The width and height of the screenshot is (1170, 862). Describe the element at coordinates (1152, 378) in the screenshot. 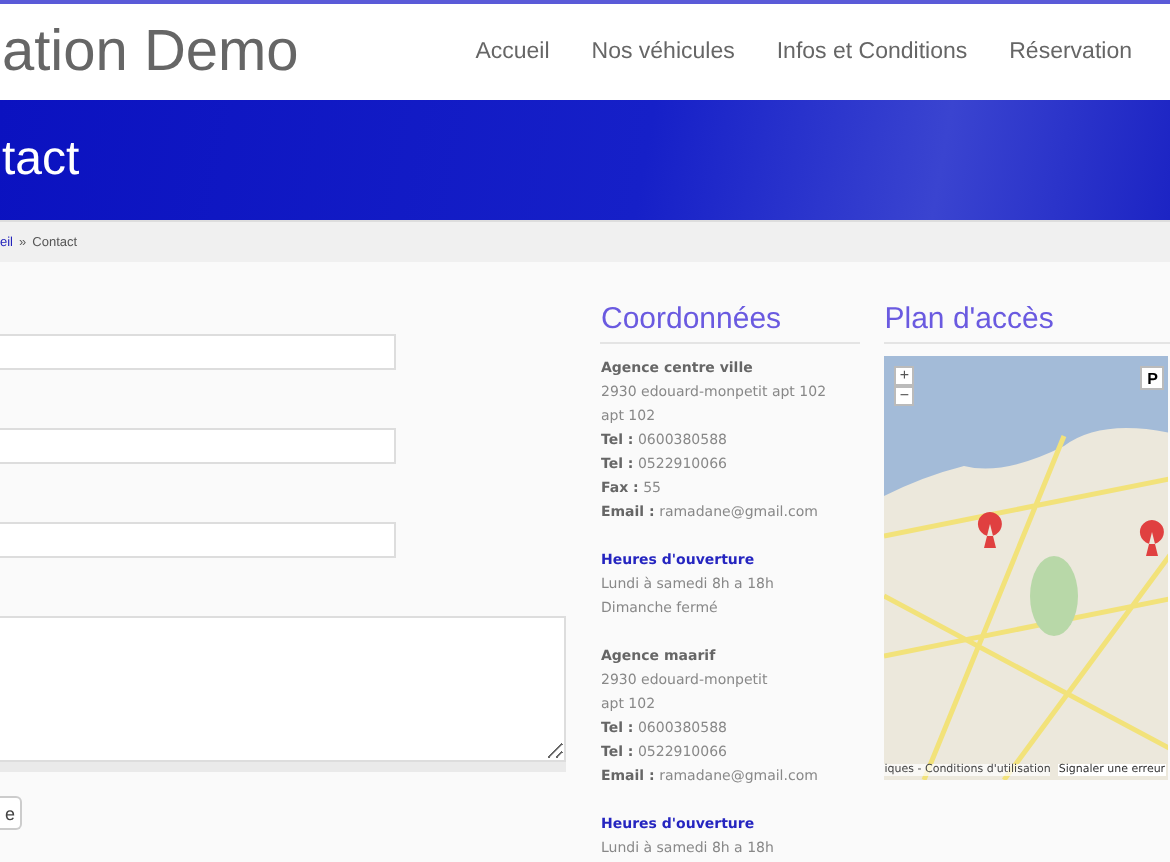

I see `map-type-button: P` at that location.